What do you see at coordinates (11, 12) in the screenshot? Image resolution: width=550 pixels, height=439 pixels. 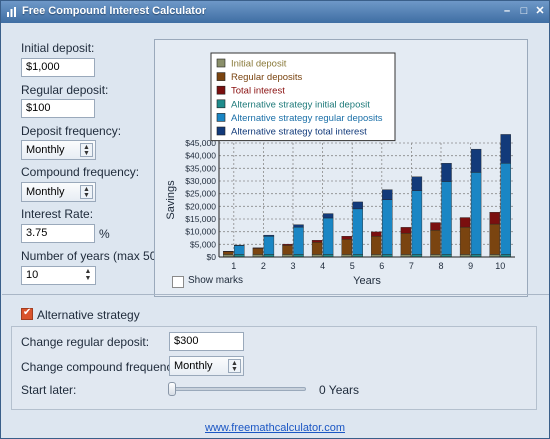 I see `app-icon` at bounding box center [11, 12].